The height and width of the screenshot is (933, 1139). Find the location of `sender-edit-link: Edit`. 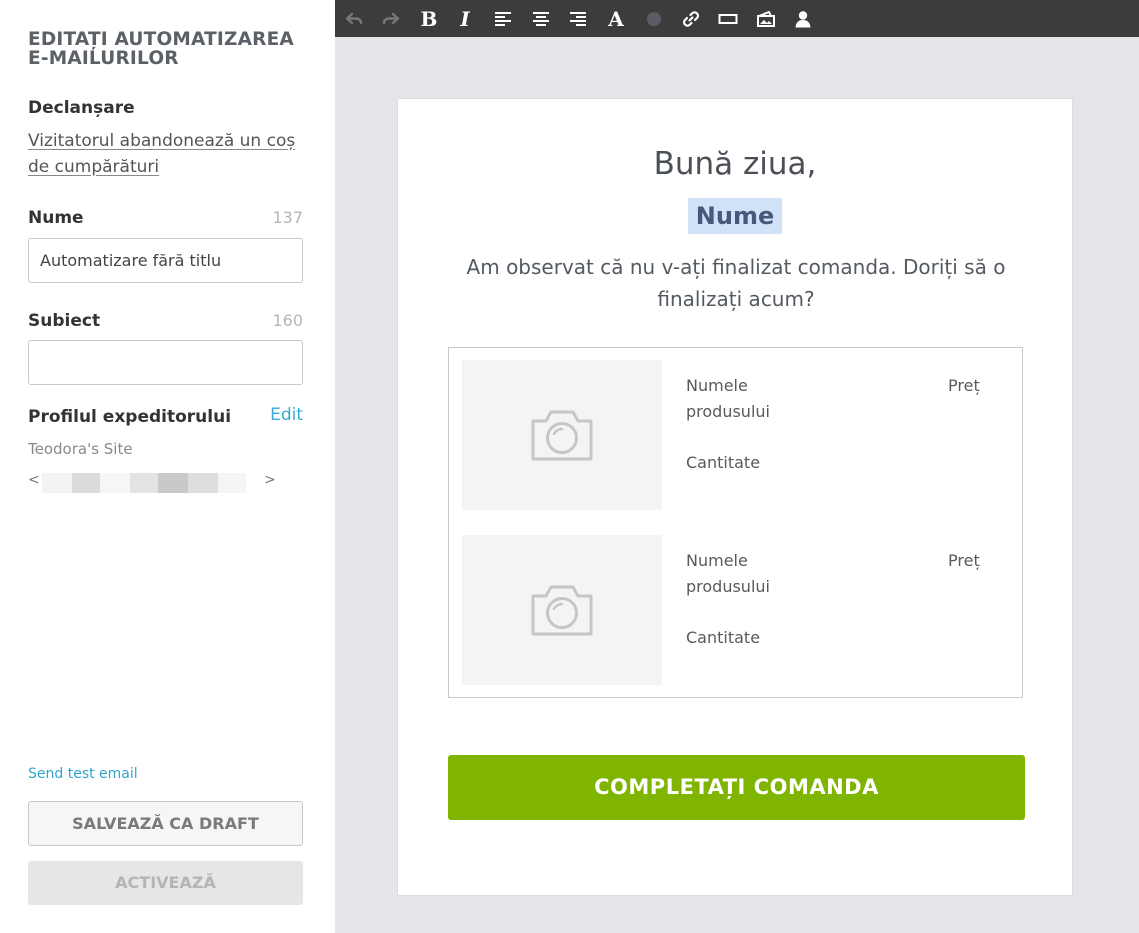

sender-edit-link: Edit is located at coordinates (286, 415).